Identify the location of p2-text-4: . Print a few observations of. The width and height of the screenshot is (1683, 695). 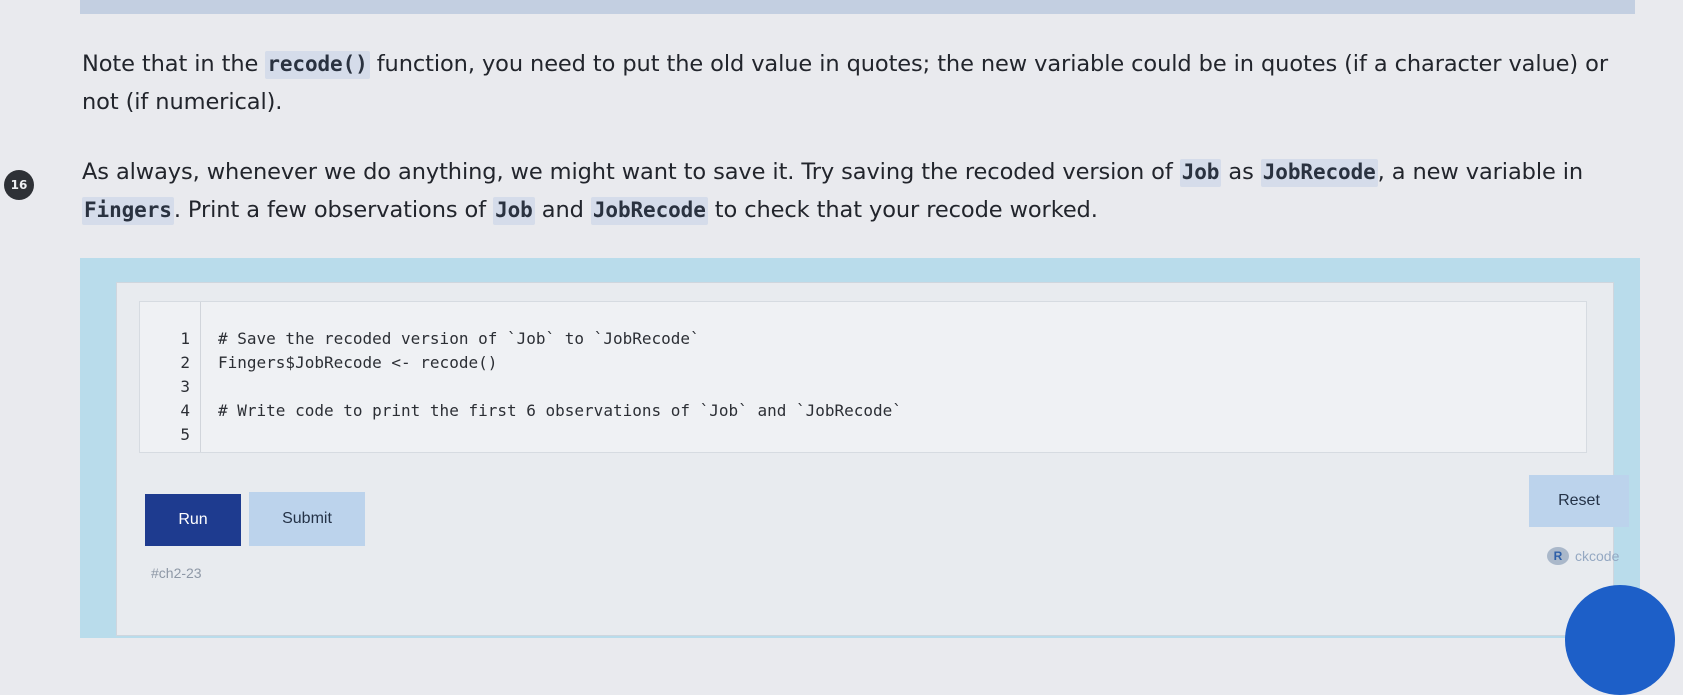
(333, 210).